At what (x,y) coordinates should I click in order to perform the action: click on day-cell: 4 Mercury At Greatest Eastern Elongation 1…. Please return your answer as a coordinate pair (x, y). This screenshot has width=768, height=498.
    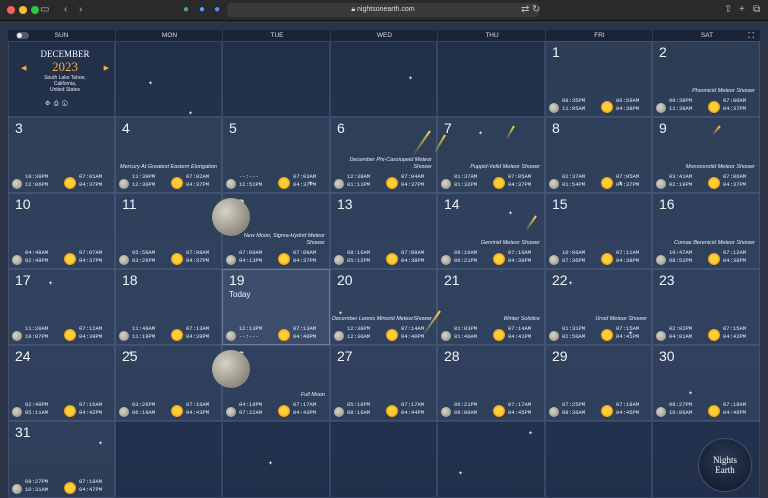
    Looking at the image, I should click on (168, 155).